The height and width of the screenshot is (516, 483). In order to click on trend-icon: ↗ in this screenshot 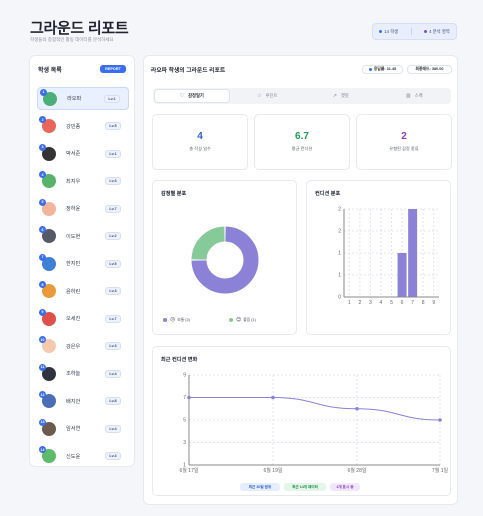, I will do `click(334, 96)`.